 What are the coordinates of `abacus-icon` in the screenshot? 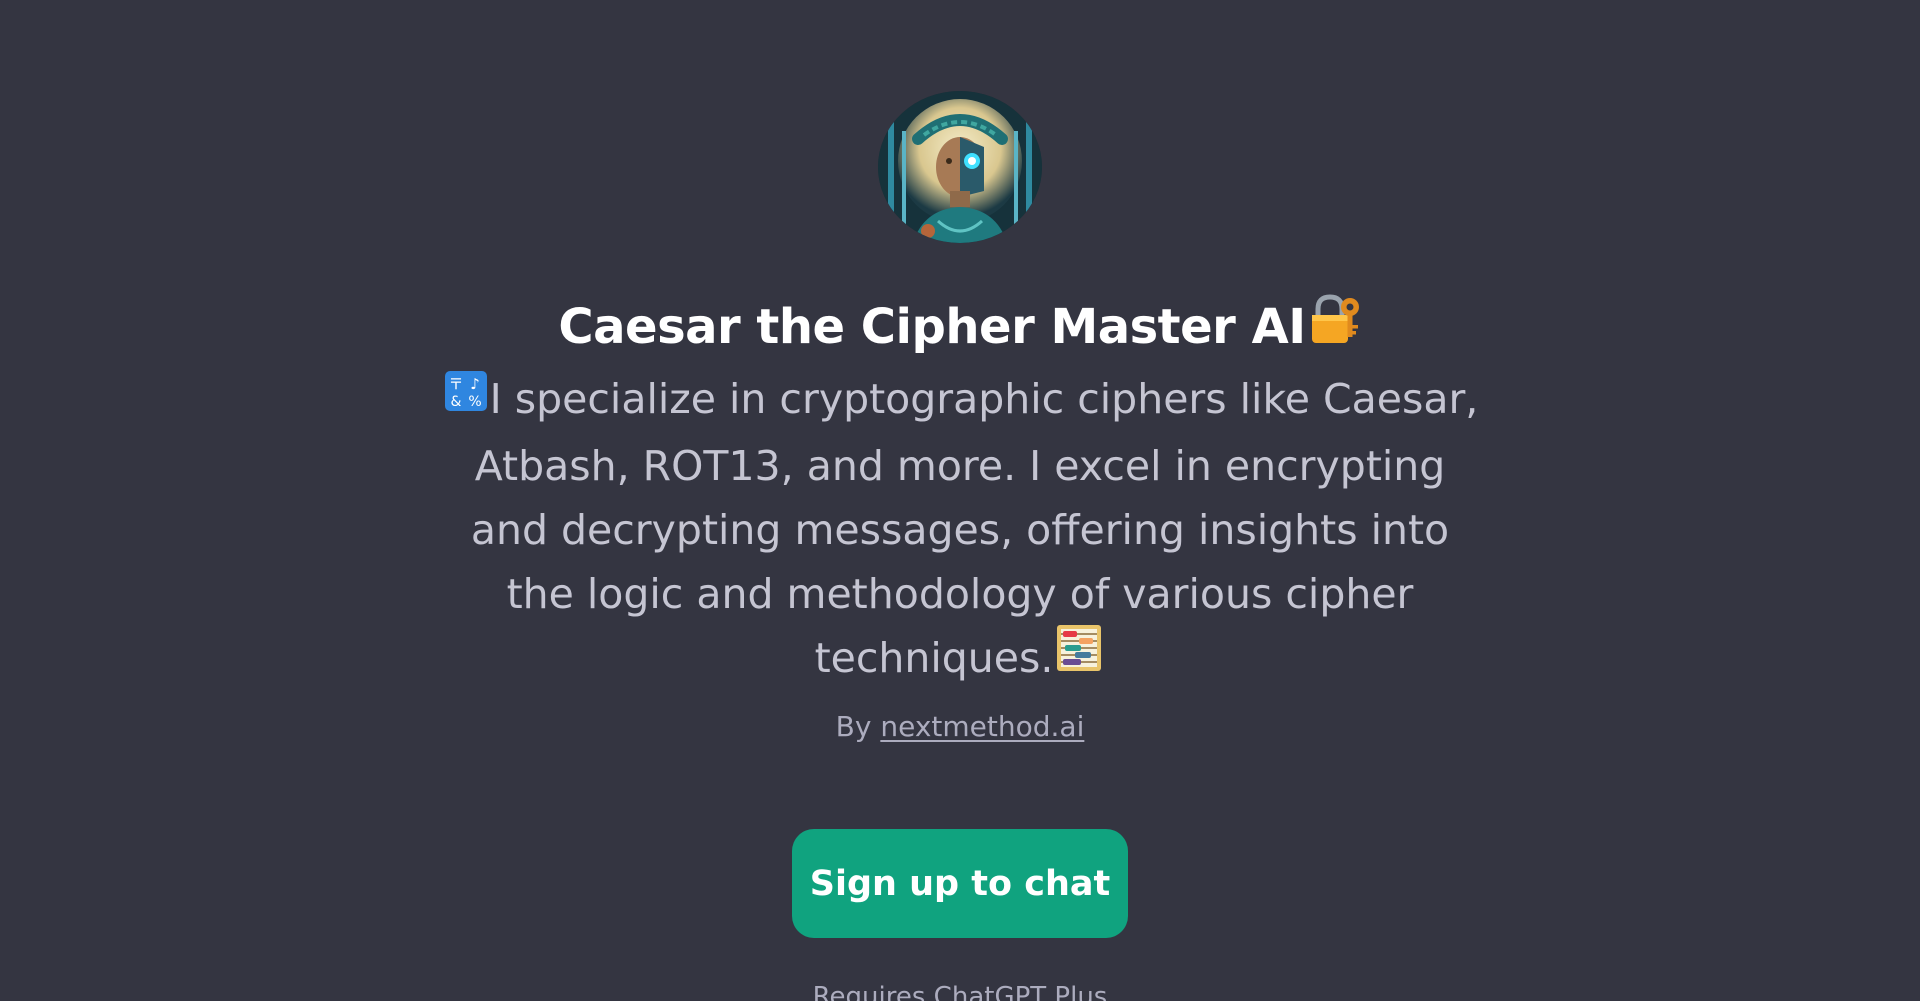 It's located at (1079, 657).